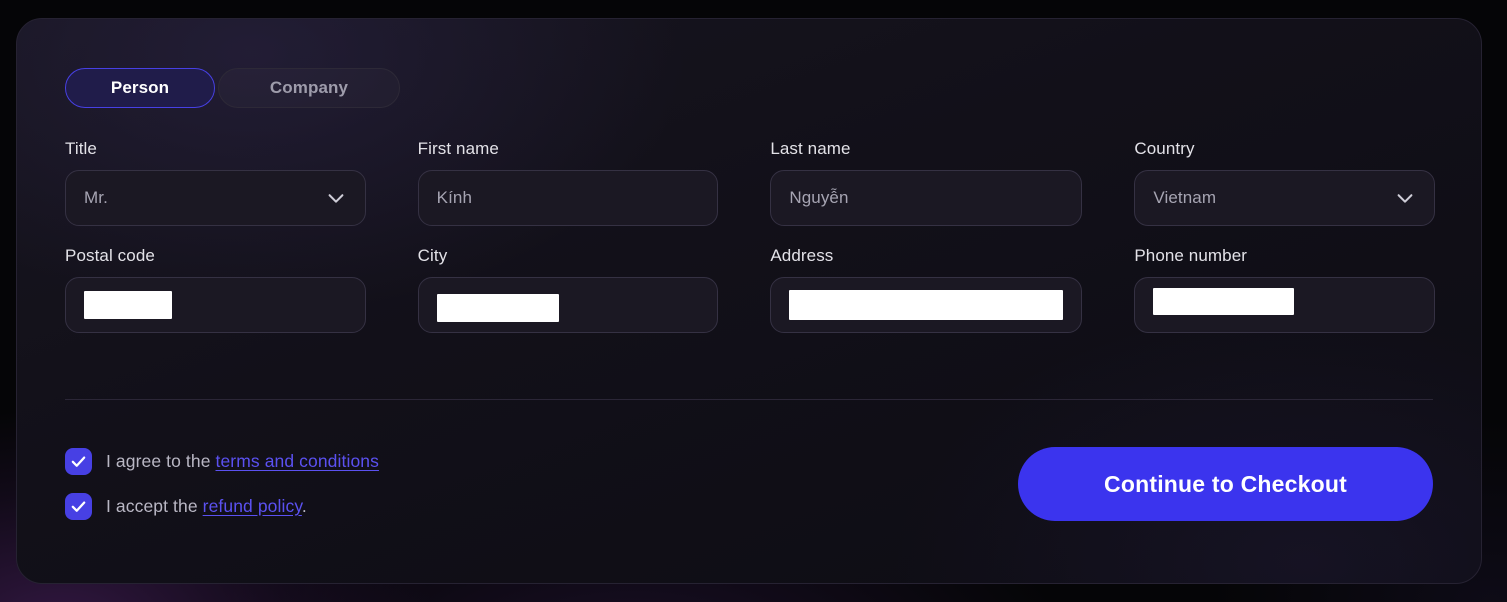 This screenshot has width=1507, height=602. I want to click on first-name-value: Kính, so click(454, 197).